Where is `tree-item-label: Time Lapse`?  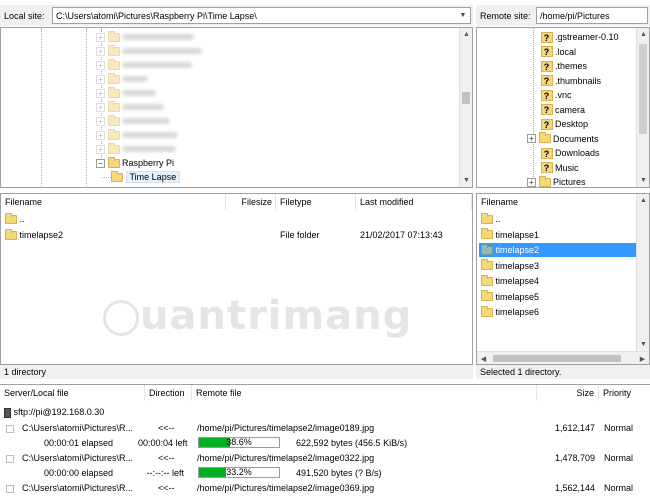
tree-item-label: Time Lapse is located at coordinates (153, 177).